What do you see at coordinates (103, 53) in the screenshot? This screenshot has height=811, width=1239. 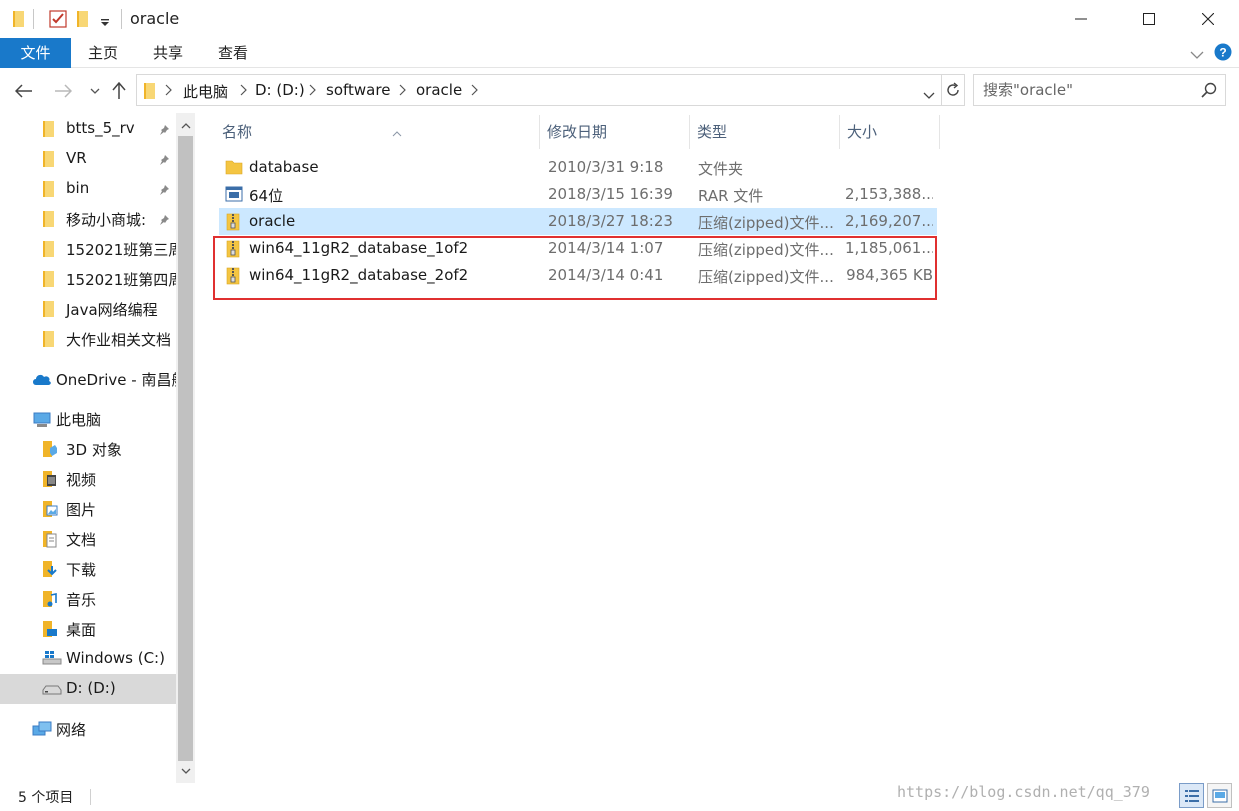 I see `tab-home: 主页` at bounding box center [103, 53].